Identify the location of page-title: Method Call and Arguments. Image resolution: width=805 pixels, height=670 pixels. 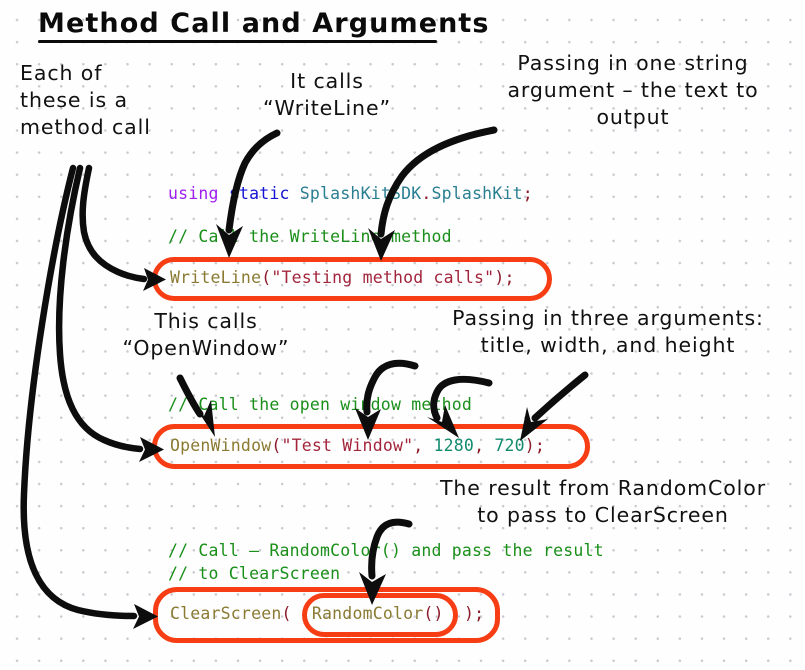
(264, 23).